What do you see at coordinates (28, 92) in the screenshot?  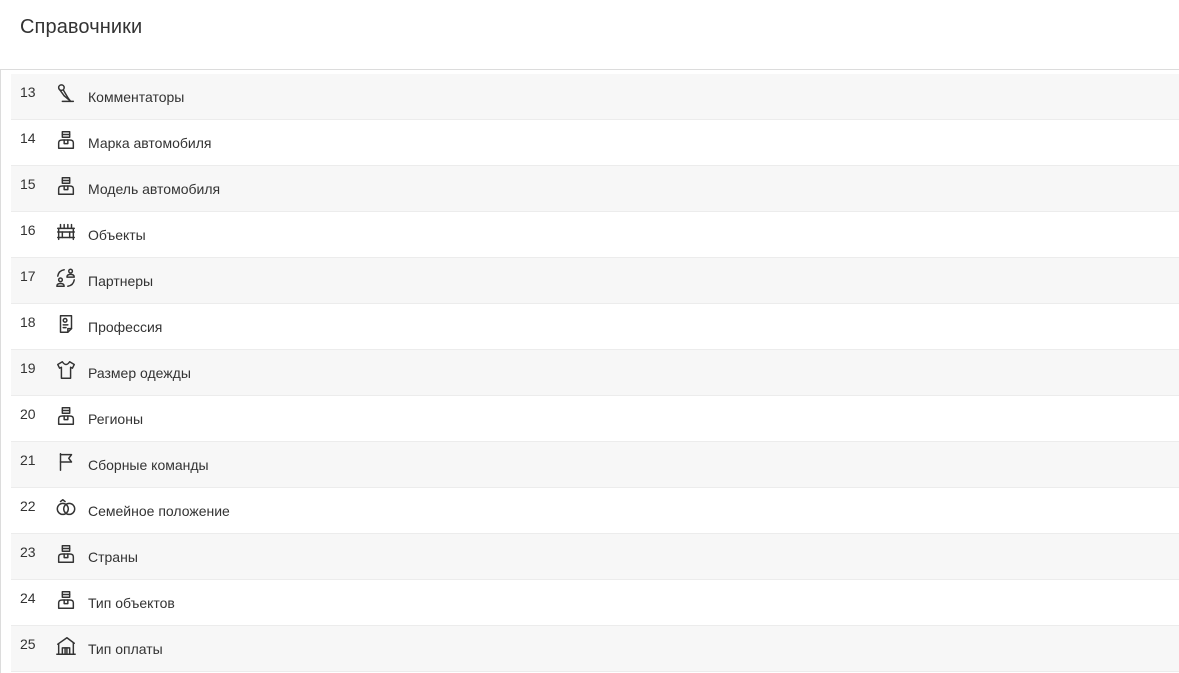 I see `list-item-number: 13` at bounding box center [28, 92].